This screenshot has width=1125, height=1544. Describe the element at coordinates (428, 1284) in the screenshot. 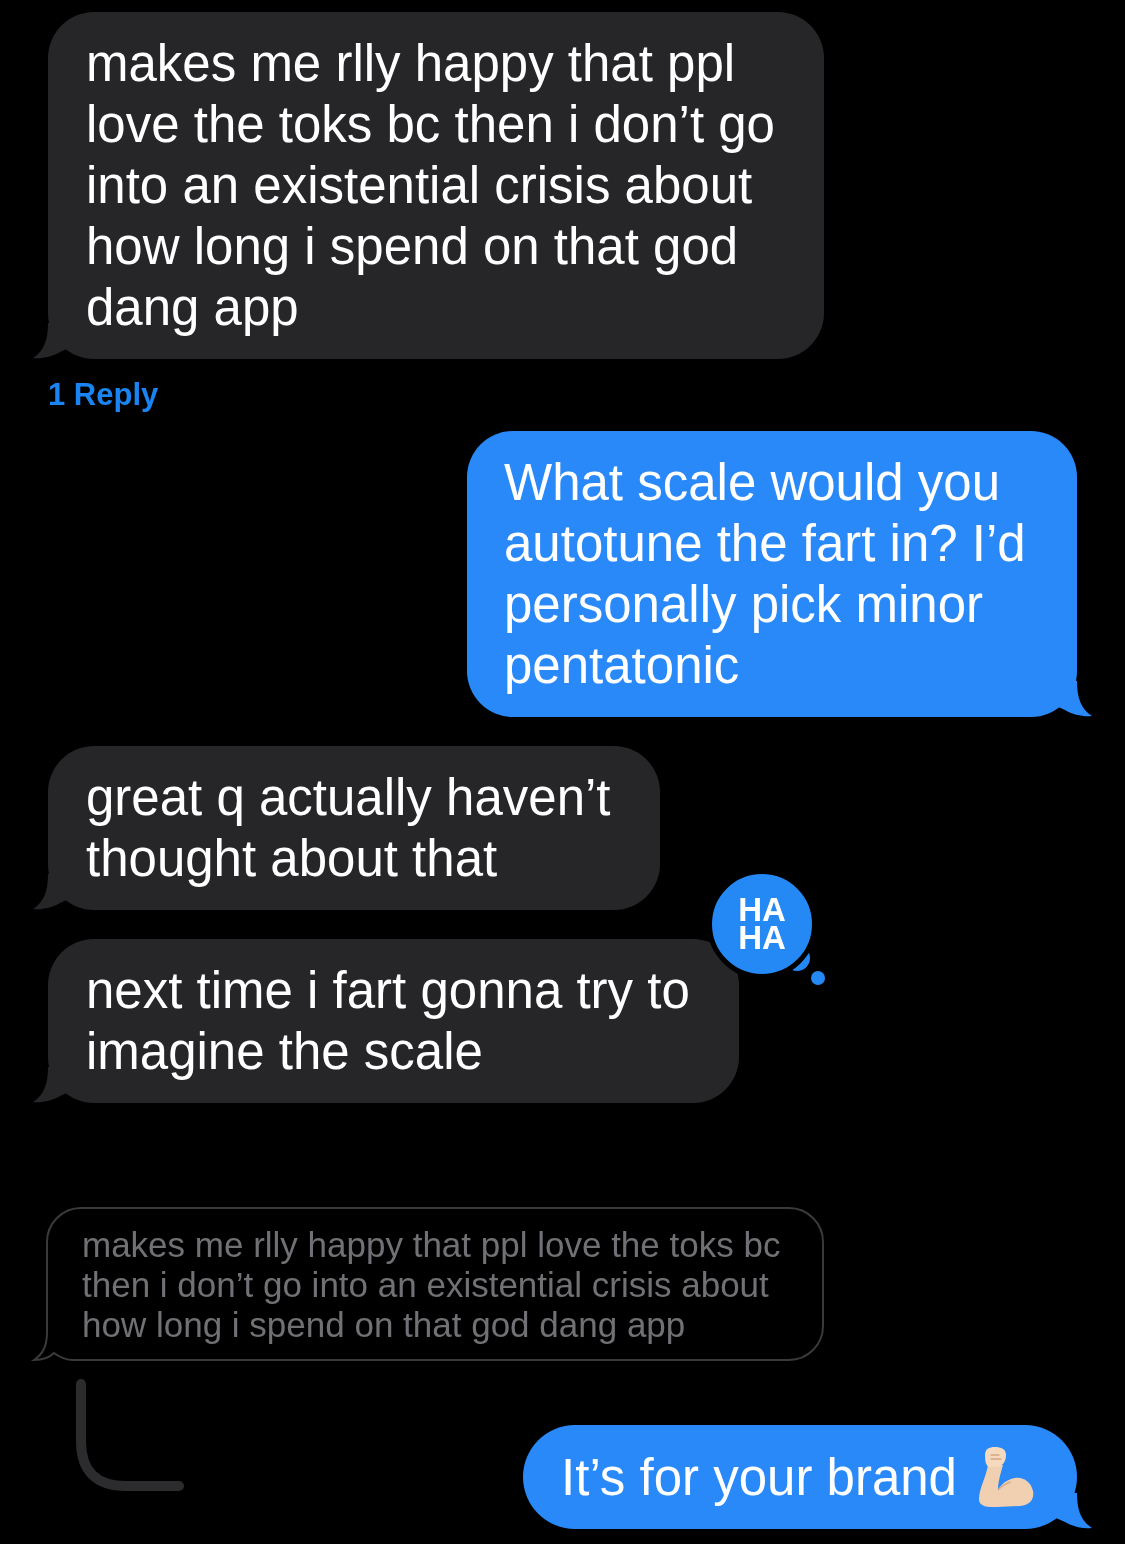

I see `quoted-message-bubble: makes me rlly happy that ppl love the toks bc then i don’t go into an existential crisis about how long i spend on that god dang app` at that location.